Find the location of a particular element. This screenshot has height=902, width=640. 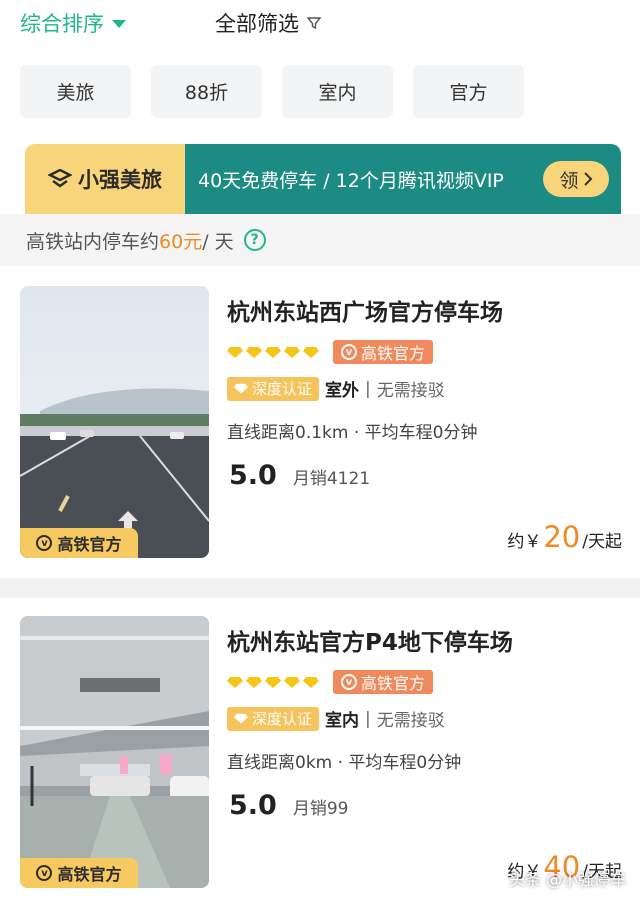

location-type: 室外 is located at coordinates (342, 391).